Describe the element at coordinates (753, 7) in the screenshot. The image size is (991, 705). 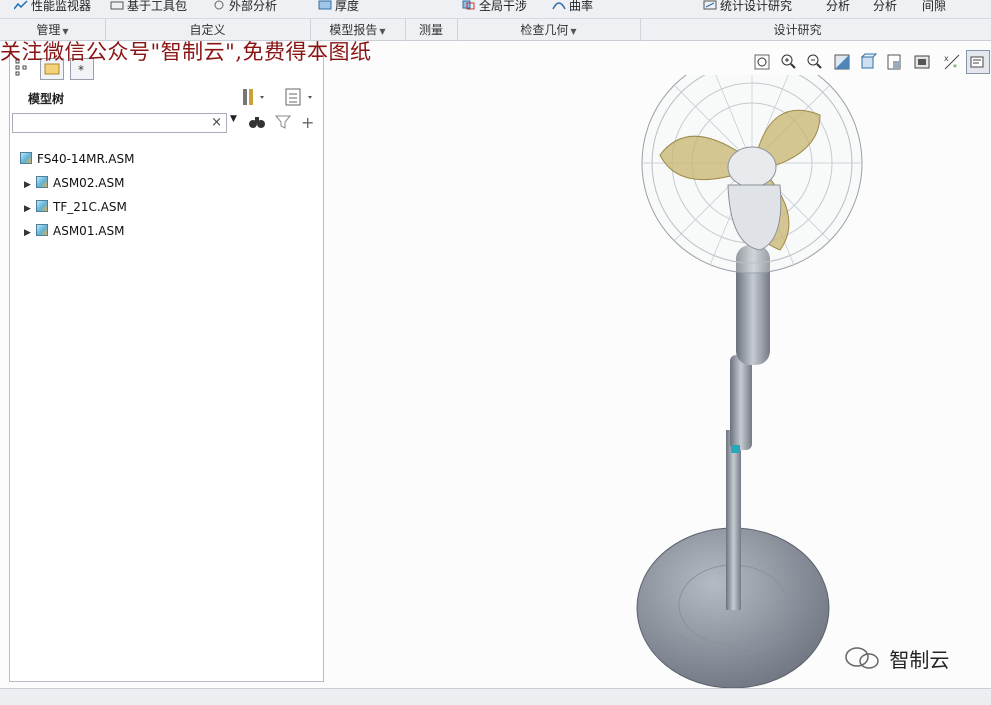
I see `statistical-design-study-button: 统计设计研究` at that location.